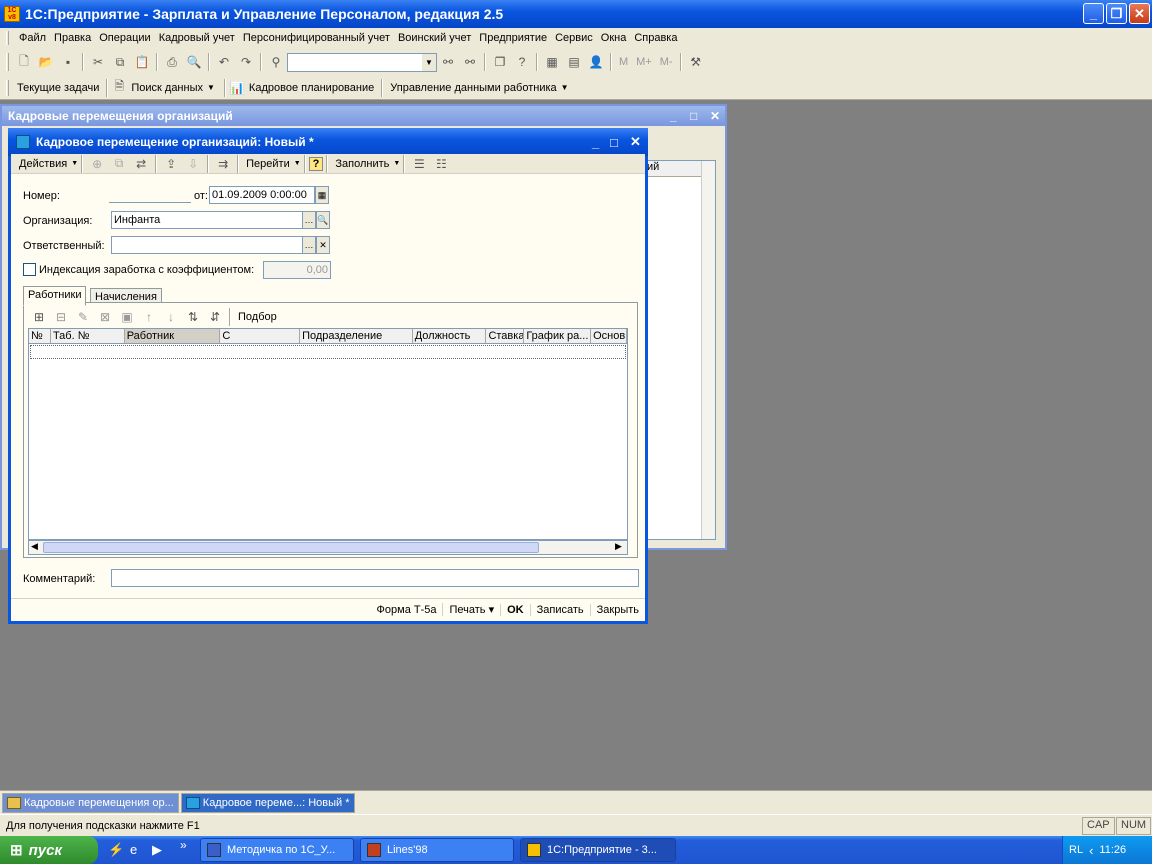  What do you see at coordinates (49, 850) in the screenshot?
I see `start-button: ⊞ пуск` at bounding box center [49, 850].